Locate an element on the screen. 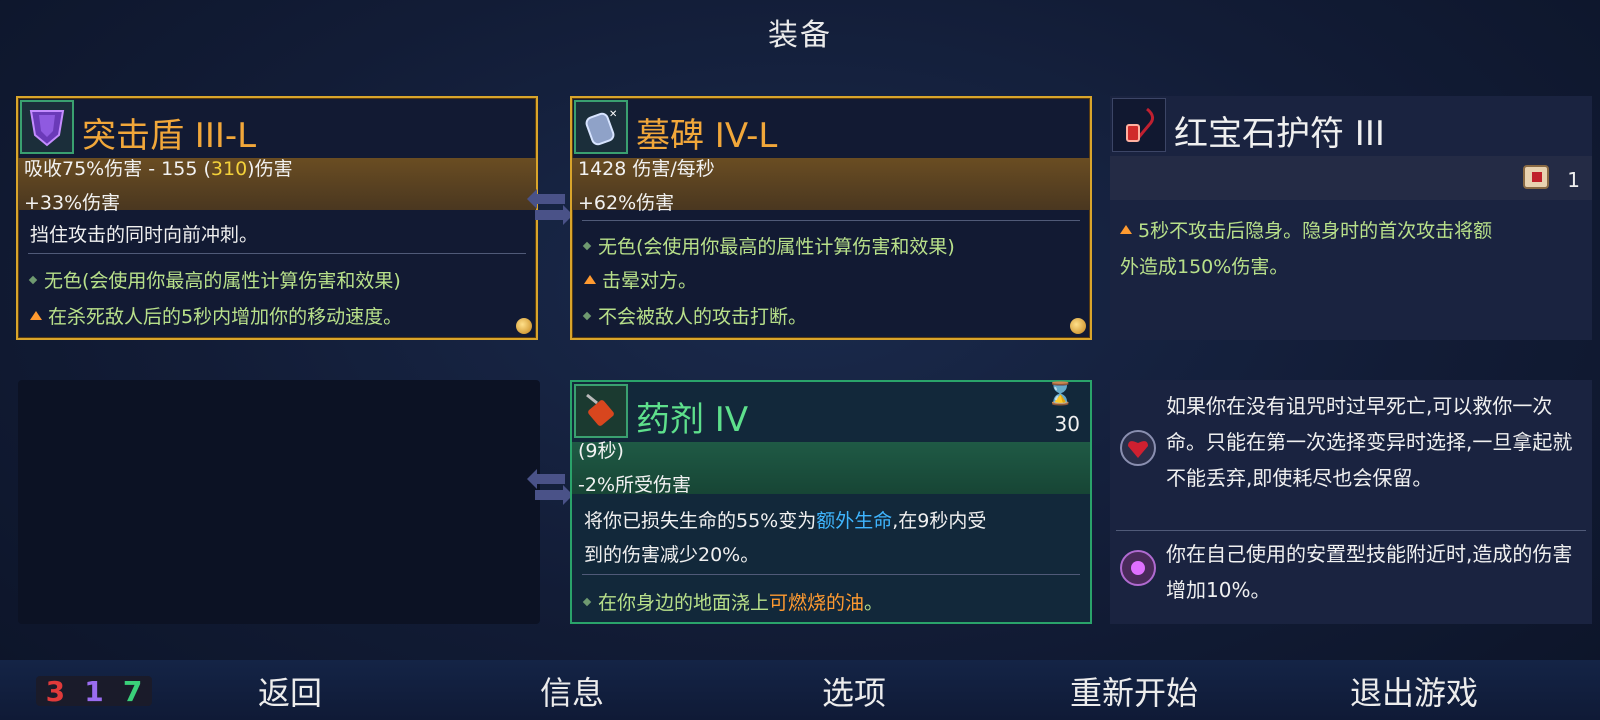  item-description-line2: 到的伤害减少20%。 is located at coordinates (672, 555).